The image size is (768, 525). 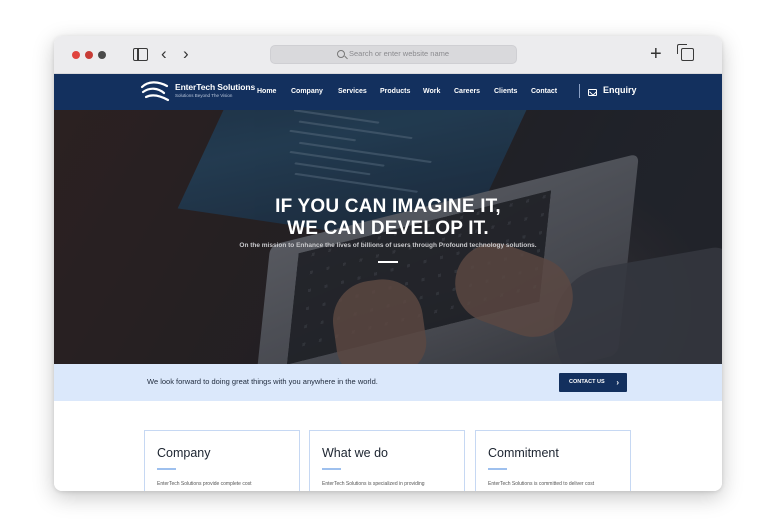 What do you see at coordinates (592, 92) in the screenshot?
I see `mail-icon` at bounding box center [592, 92].